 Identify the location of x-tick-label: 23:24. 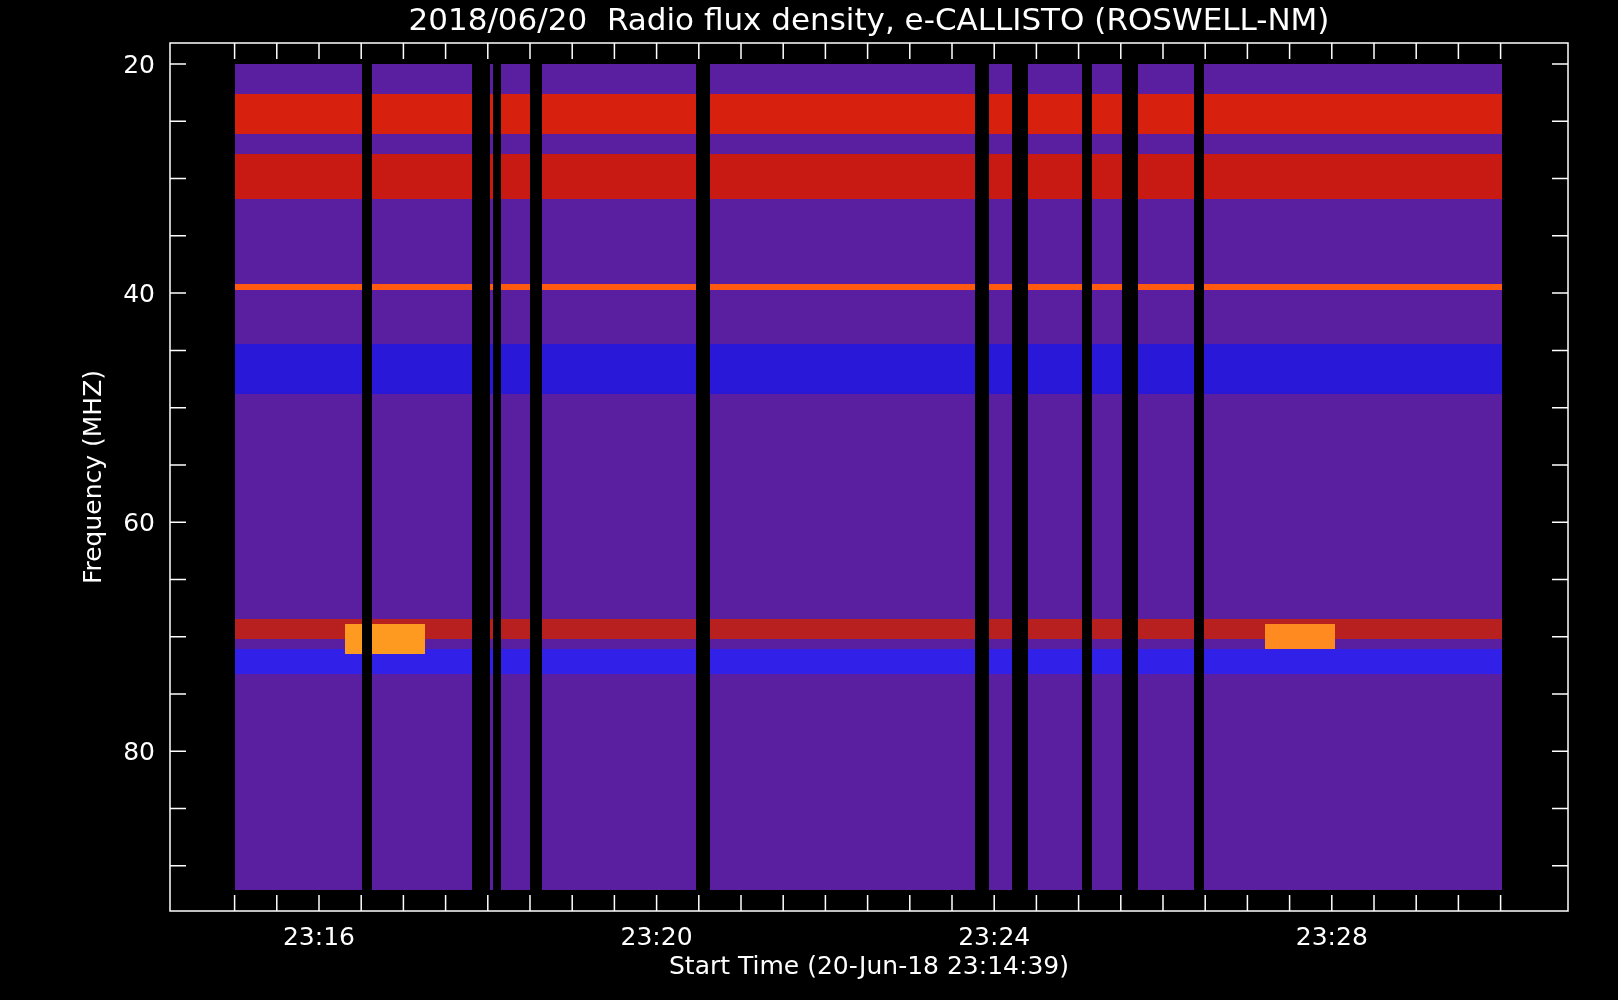
(994, 936).